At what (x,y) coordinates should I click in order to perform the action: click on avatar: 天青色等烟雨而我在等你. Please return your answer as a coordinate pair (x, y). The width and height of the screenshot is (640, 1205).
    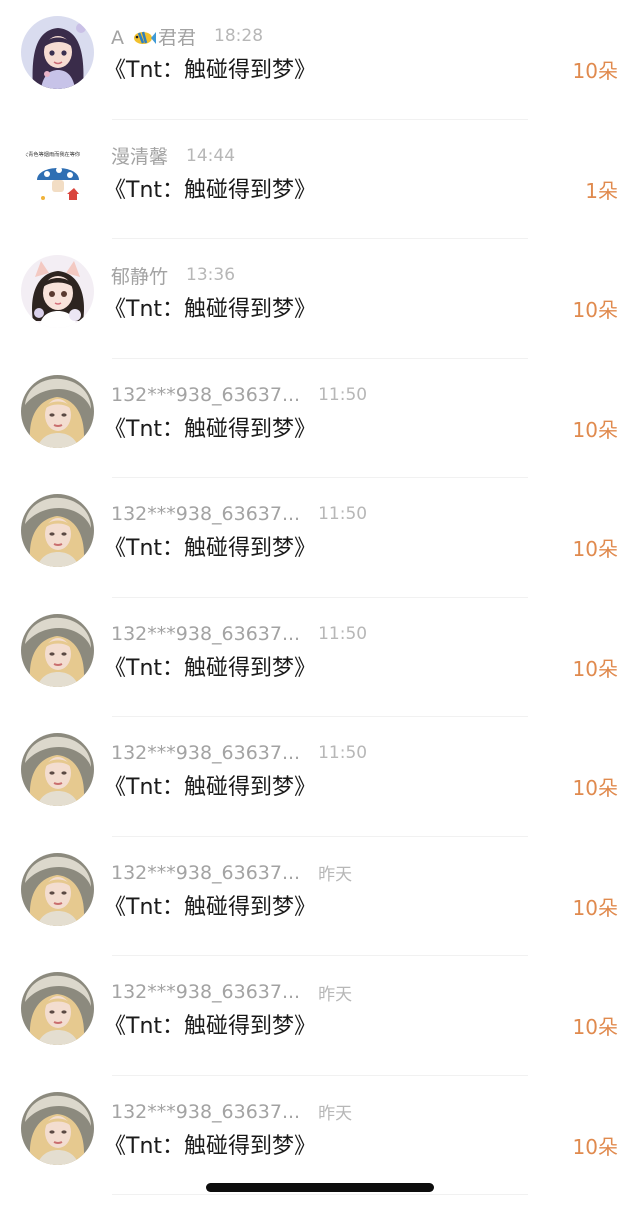
    Looking at the image, I should click on (57, 172).